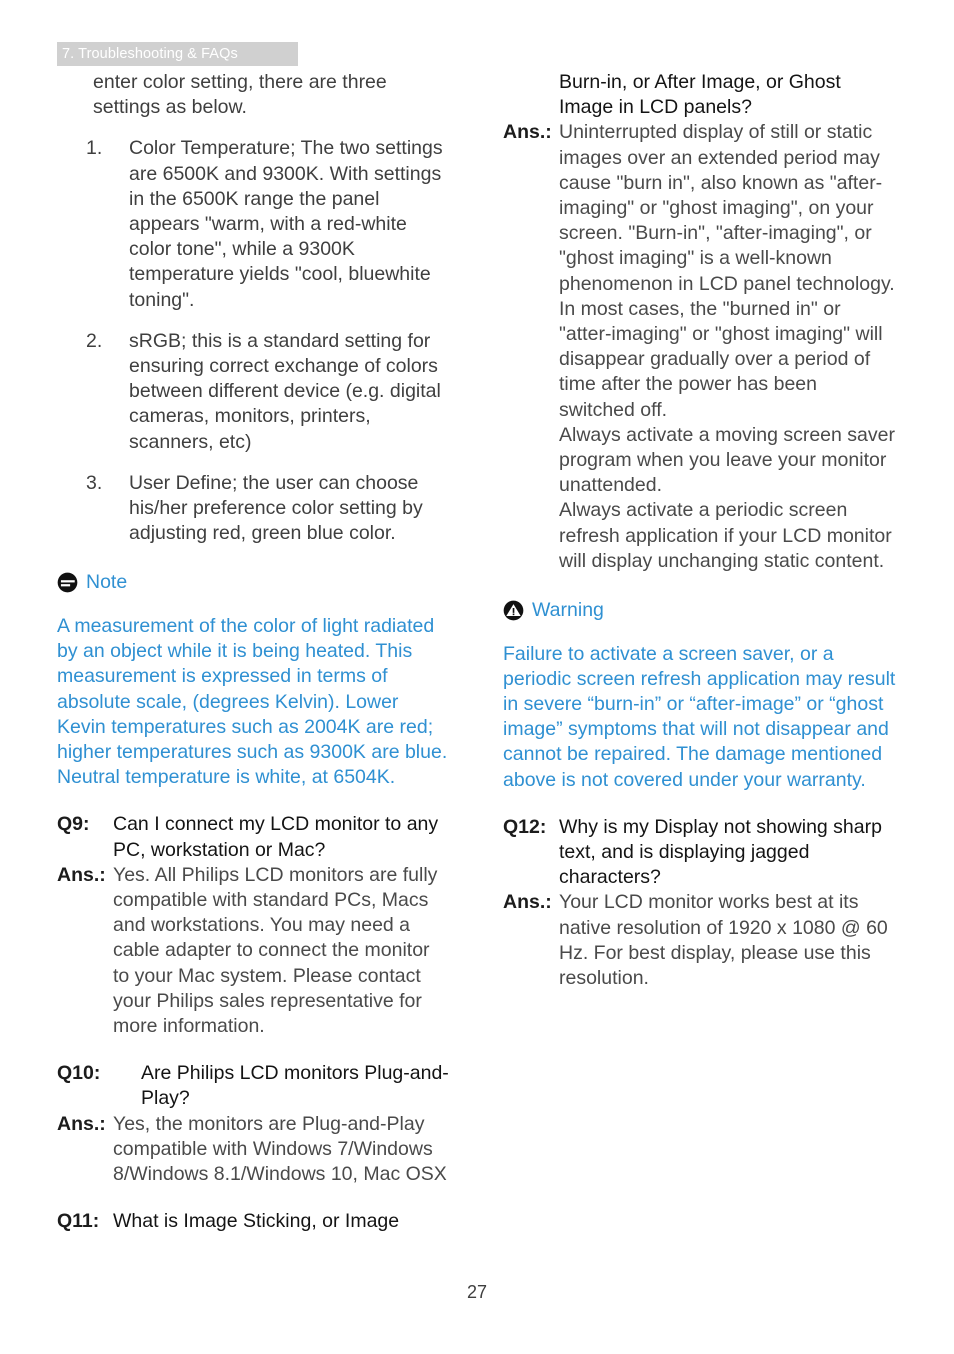 This screenshot has height=1354, width=954. I want to click on list-item-number: 2., so click(94, 340).